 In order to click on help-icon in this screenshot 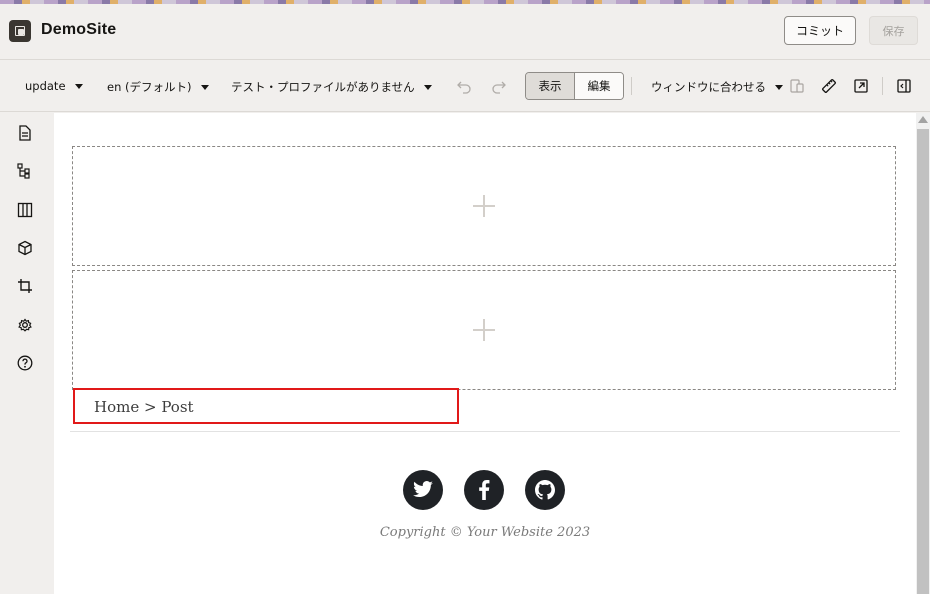, I will do `click(25, 363)`.